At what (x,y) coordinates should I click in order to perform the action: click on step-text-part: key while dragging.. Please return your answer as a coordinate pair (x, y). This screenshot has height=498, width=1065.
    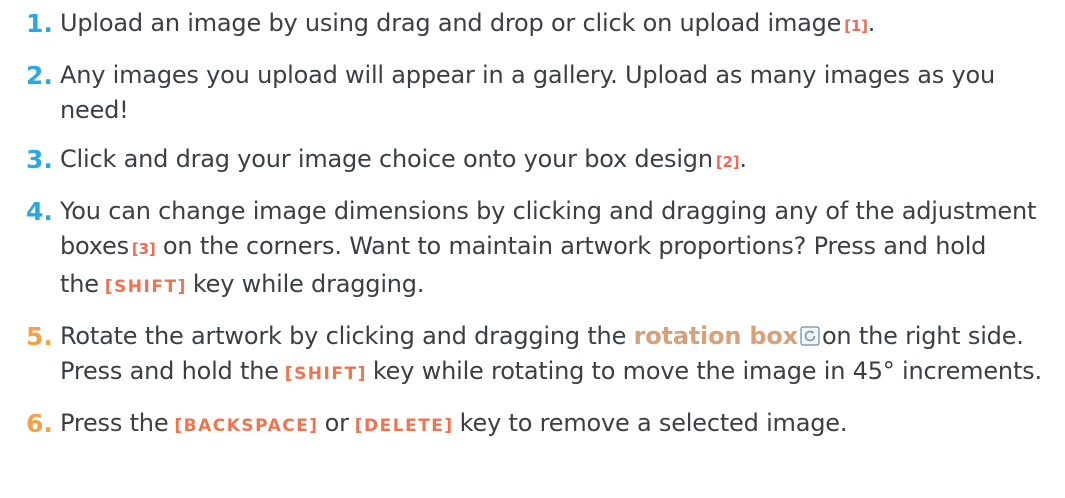
    Looking at the image, I should click on (308, 284).